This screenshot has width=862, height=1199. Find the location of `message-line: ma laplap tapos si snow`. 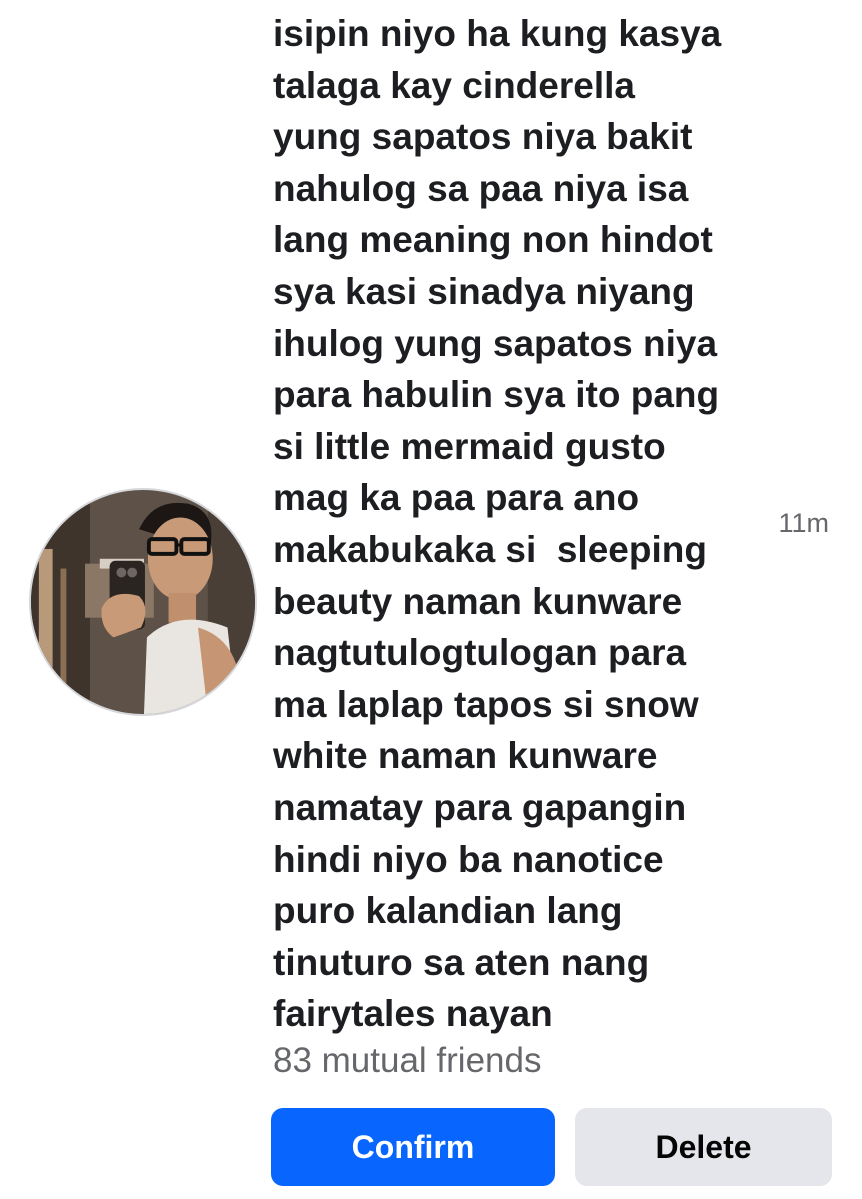

message-line: ma laplap tapos si snow is located at coordinates (486, 704).